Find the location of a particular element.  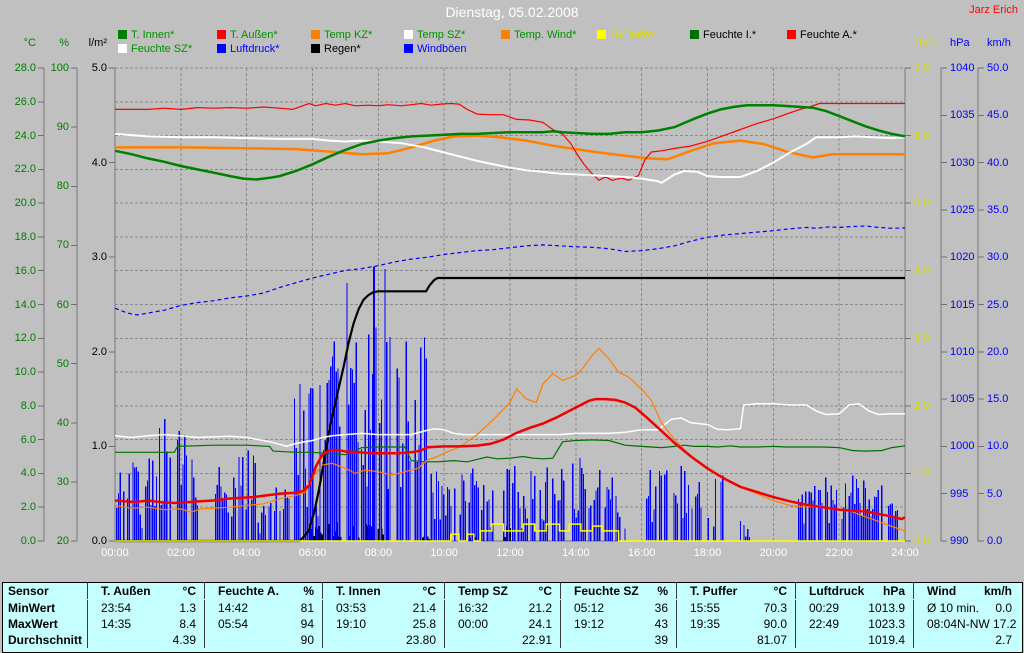

legend-label: T. Außen* is located at coordinates (254, 35).